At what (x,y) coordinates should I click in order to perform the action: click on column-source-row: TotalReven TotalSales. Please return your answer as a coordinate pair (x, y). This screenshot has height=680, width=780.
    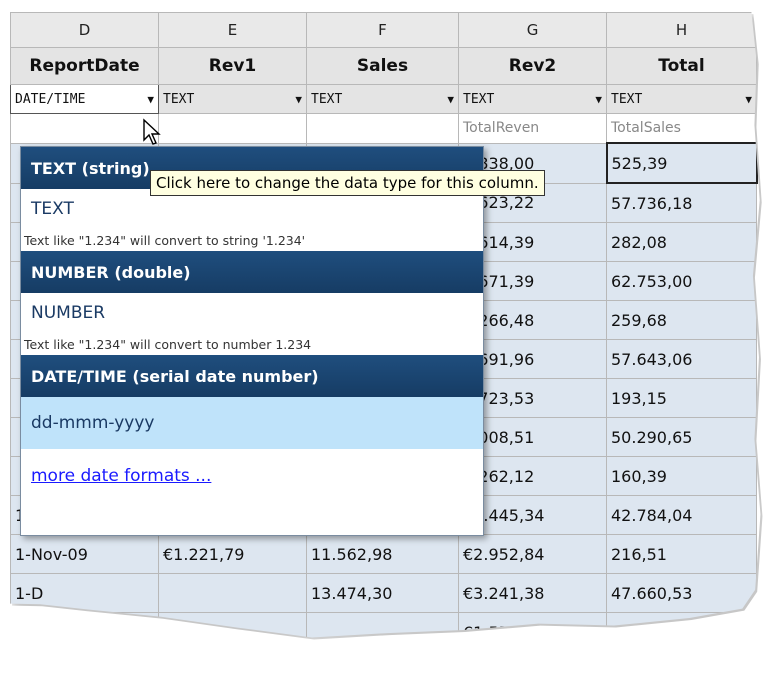
    Looking at the image, I should click on (383, 128).